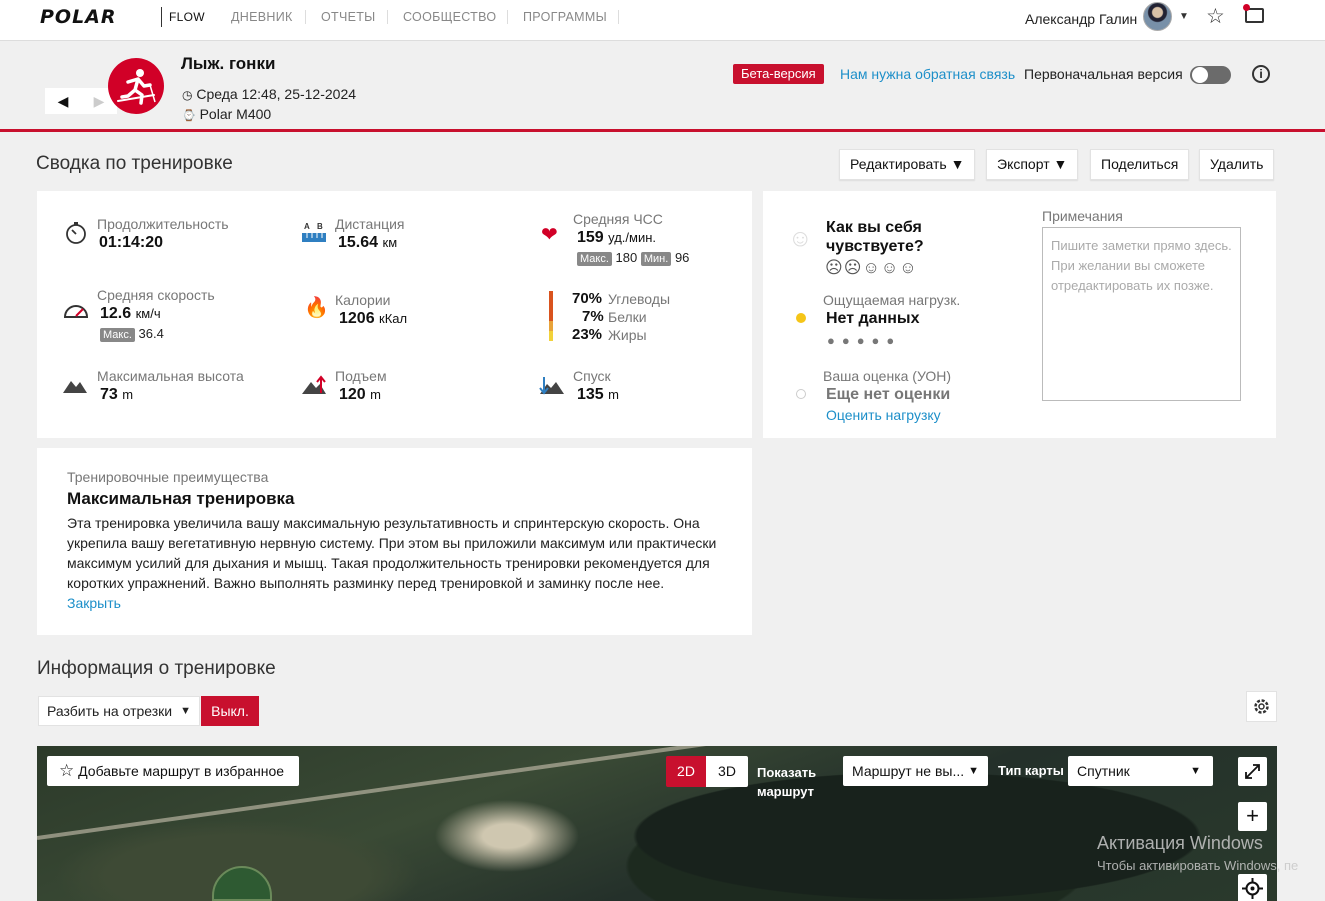  What do you see at coordinates (187, 95) in the screenshot?
I see `clock-icon: ◷` at bounding box center [187, 95].